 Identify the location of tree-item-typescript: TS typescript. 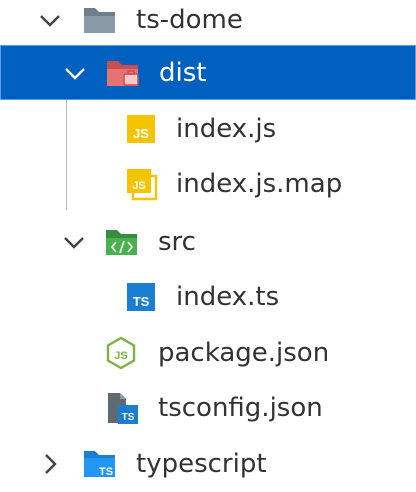
(208, 463).